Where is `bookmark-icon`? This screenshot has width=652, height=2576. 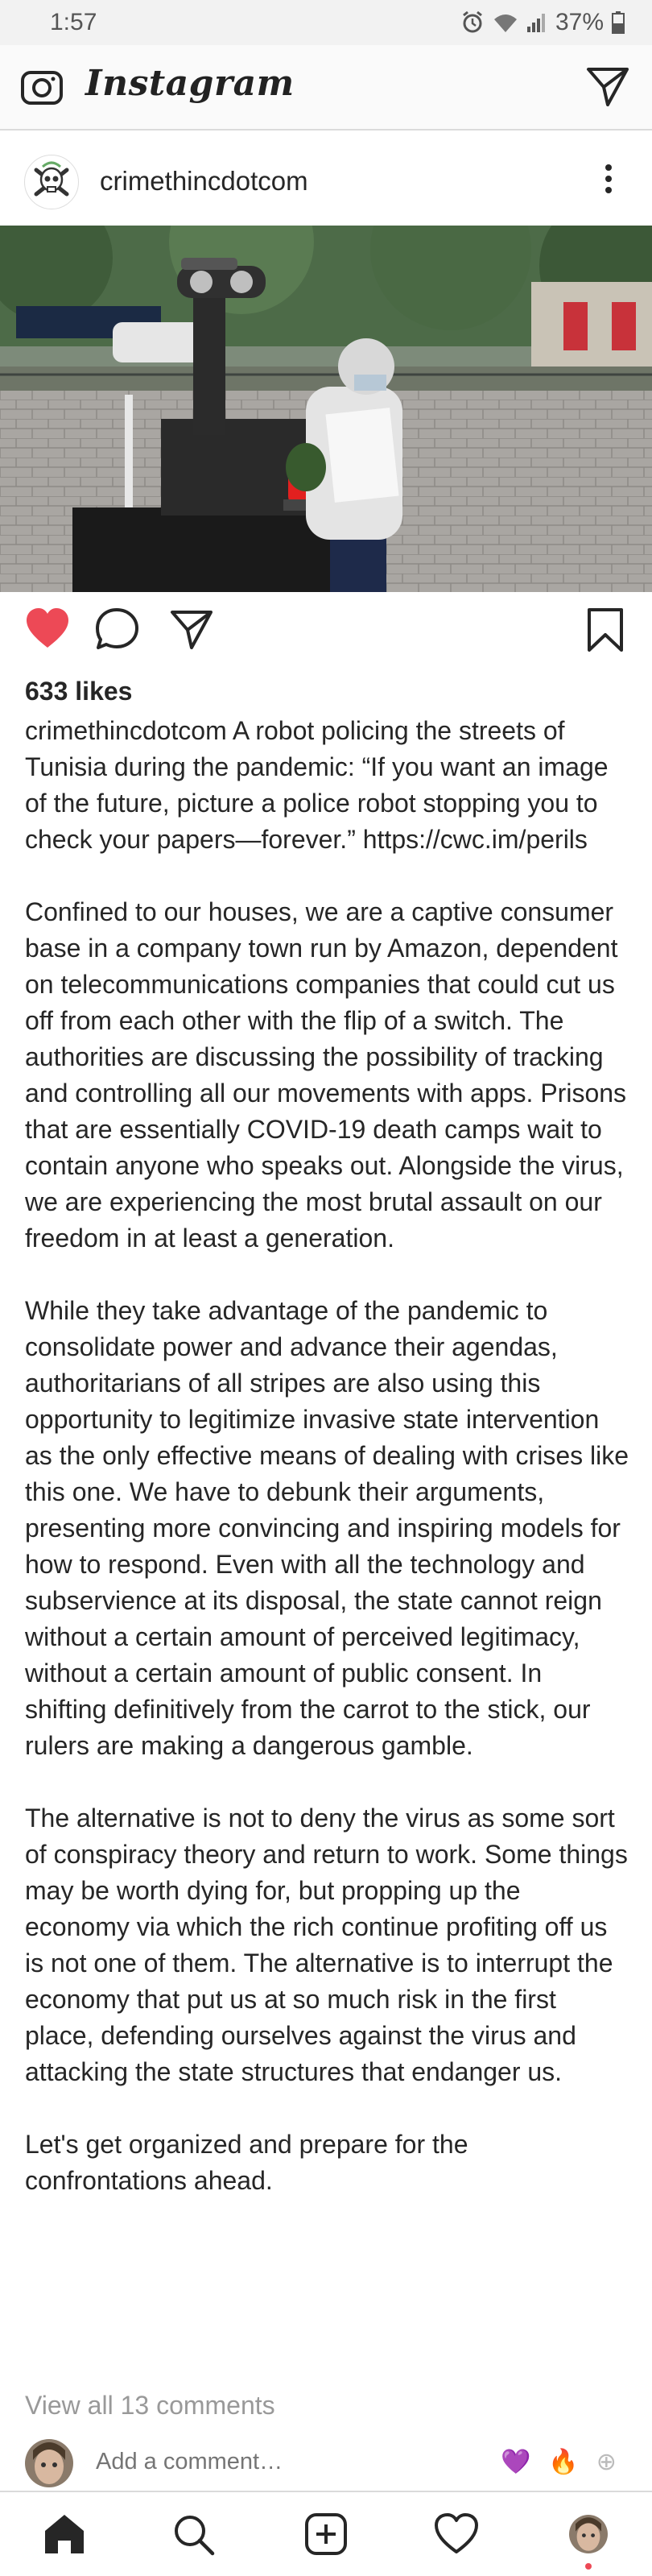
bookmark-icon is located at coordinates (605, 629).